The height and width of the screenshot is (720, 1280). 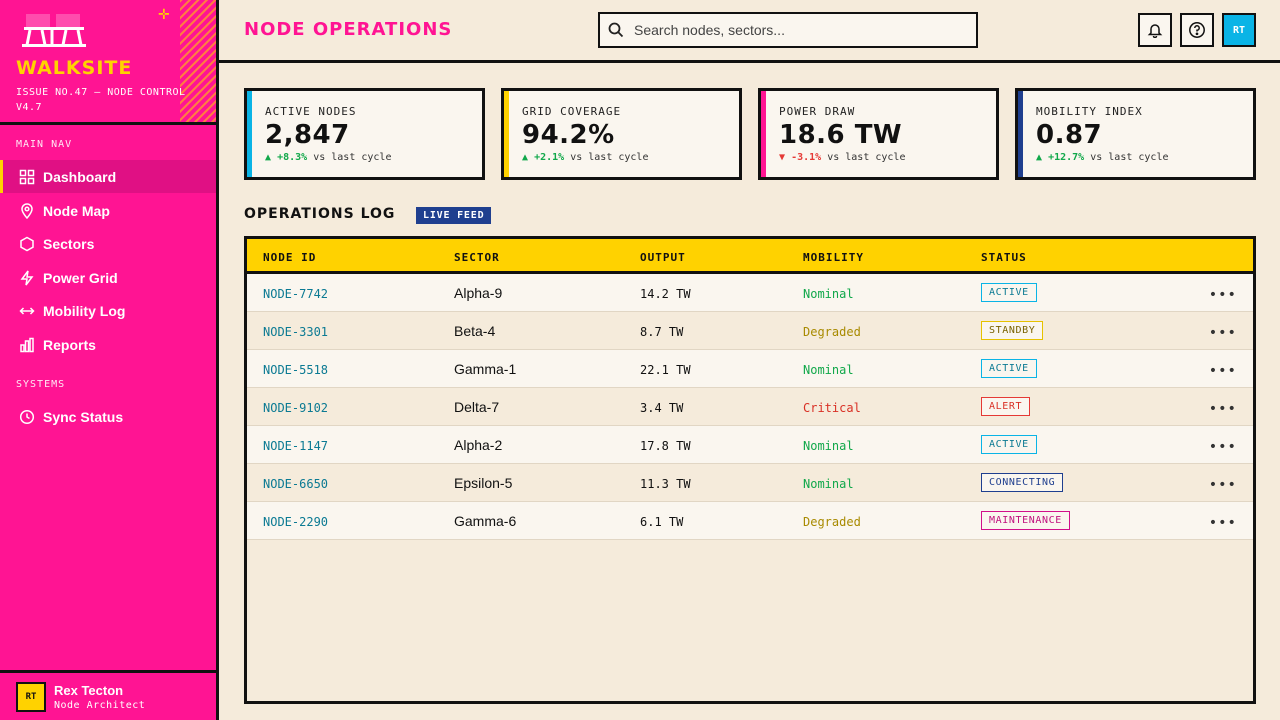 I want to click on top-header: NODE OPERATIONS RT, so click(x=749, y=31).